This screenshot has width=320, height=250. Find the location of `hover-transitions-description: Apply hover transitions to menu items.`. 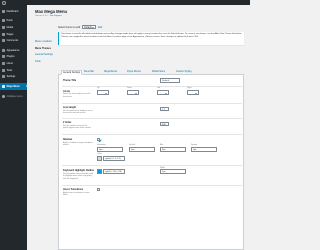

hover-transitions-description: Apply hover transitions to menu items. is located at coordinates (76, 194).